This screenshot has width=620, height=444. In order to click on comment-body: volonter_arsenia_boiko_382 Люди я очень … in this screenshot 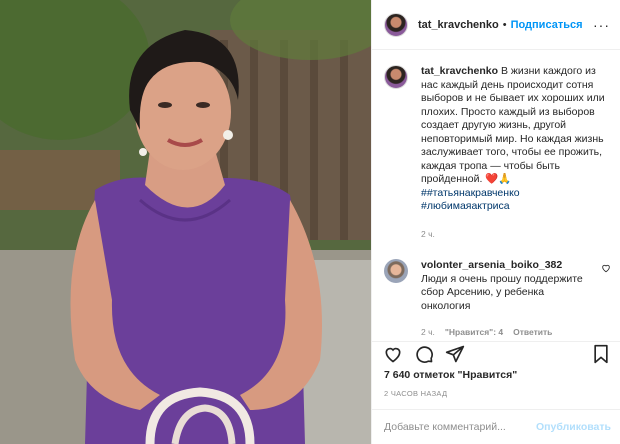, I will do `click(506, 299)`.